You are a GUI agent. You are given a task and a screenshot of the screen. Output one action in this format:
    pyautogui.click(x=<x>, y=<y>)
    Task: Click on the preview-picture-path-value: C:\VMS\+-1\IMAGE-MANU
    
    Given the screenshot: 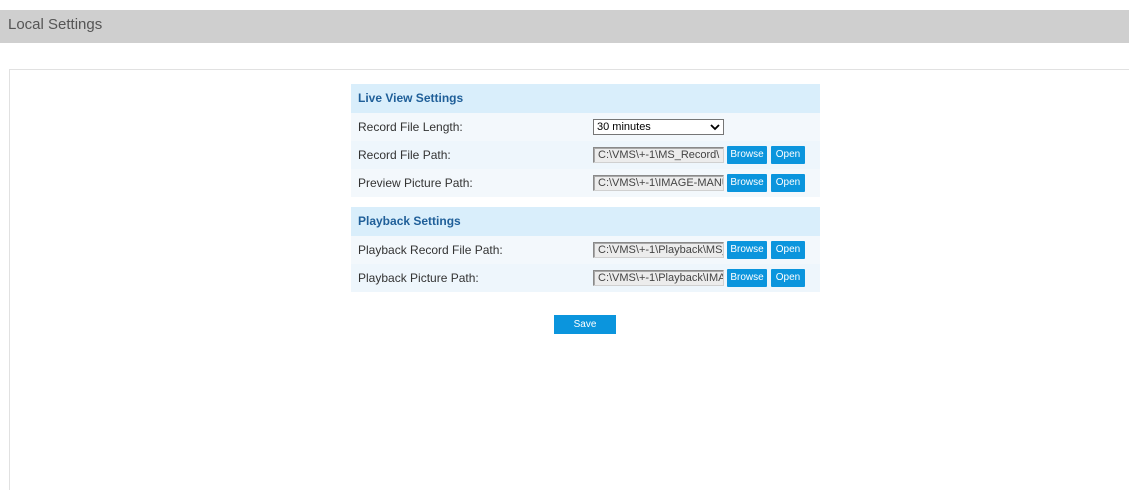 What is the action you would take?
    pyautogui.click(x=661, y=183)
    